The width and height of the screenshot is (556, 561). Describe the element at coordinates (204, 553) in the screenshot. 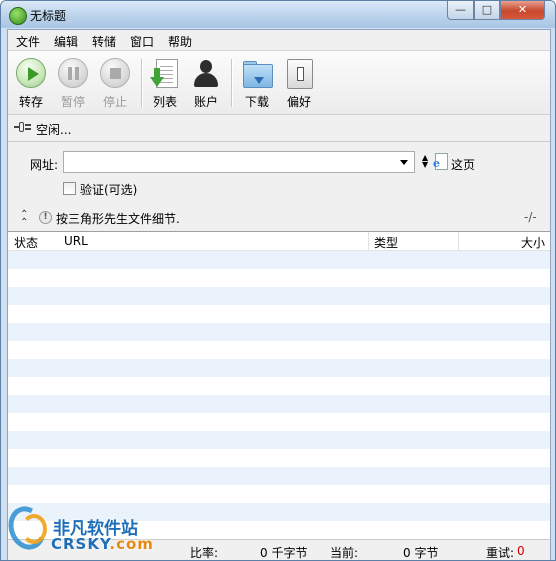

I see `ratio-label: 比率:` at that location.